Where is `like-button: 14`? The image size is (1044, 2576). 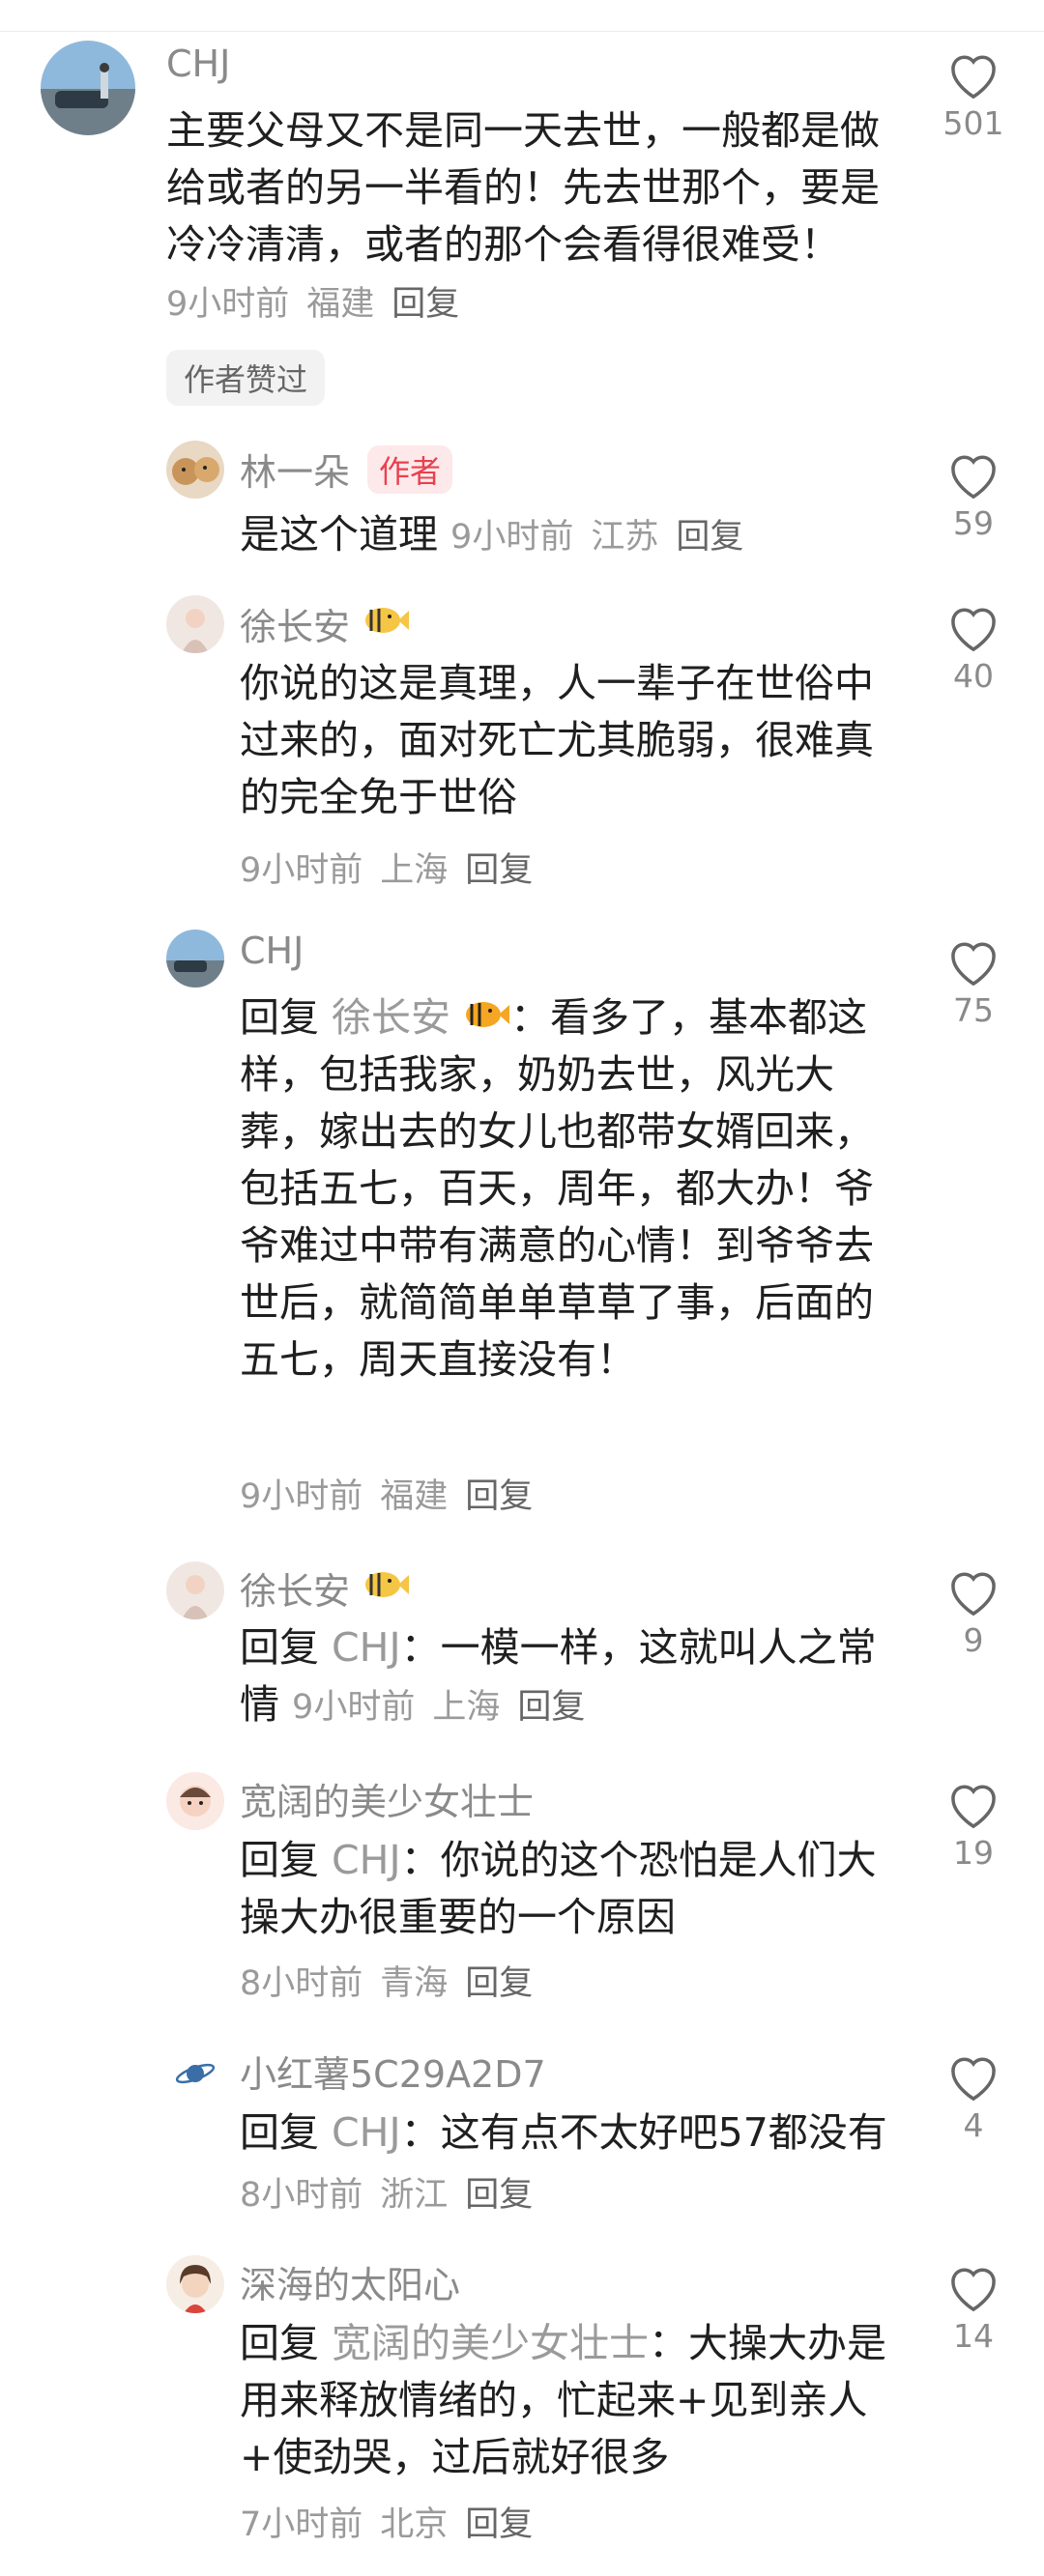
like-button: 14 is located at coordinates (973, 2309).